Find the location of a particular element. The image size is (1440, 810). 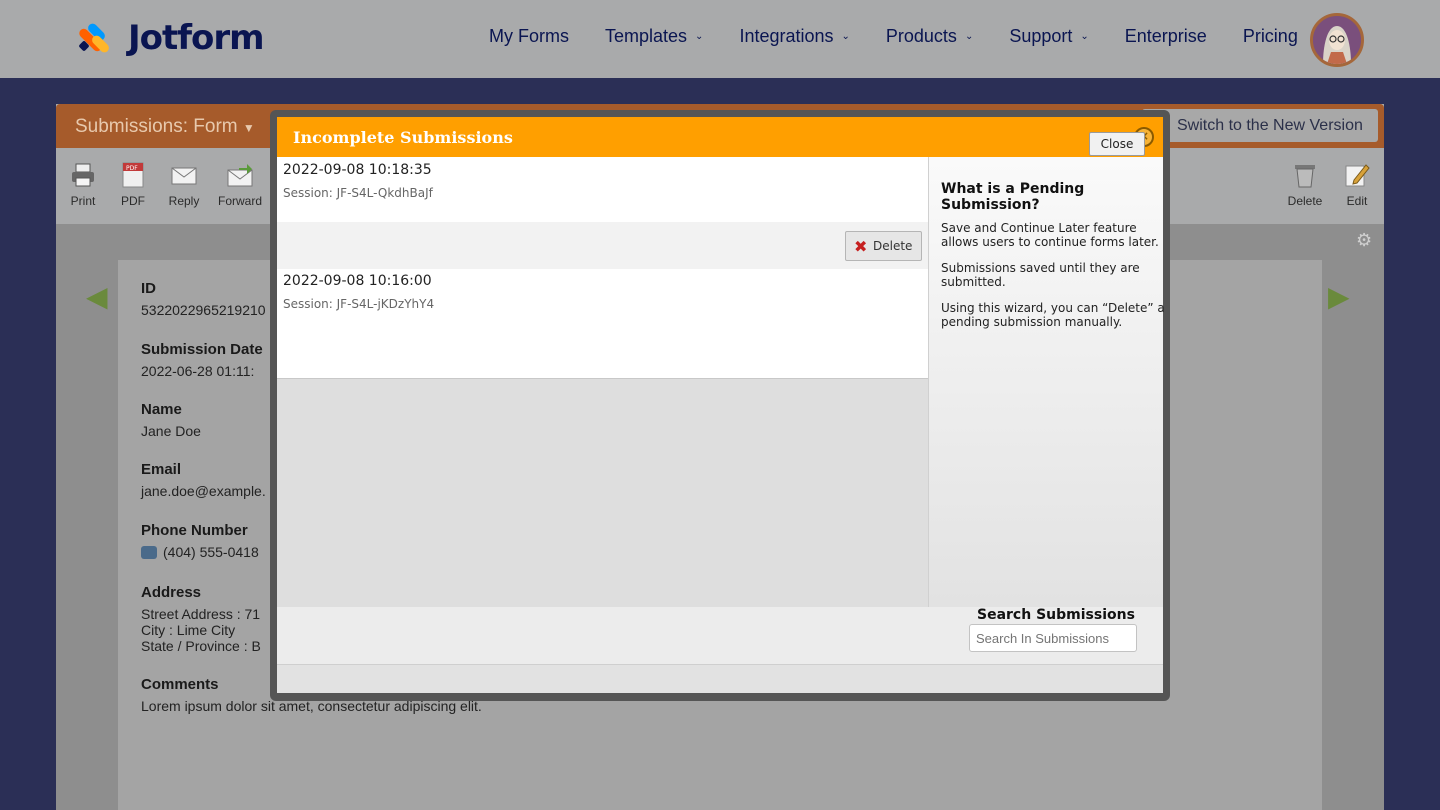

dialog-header: Incomplete Submissions × is located at coordinates (720, 137).